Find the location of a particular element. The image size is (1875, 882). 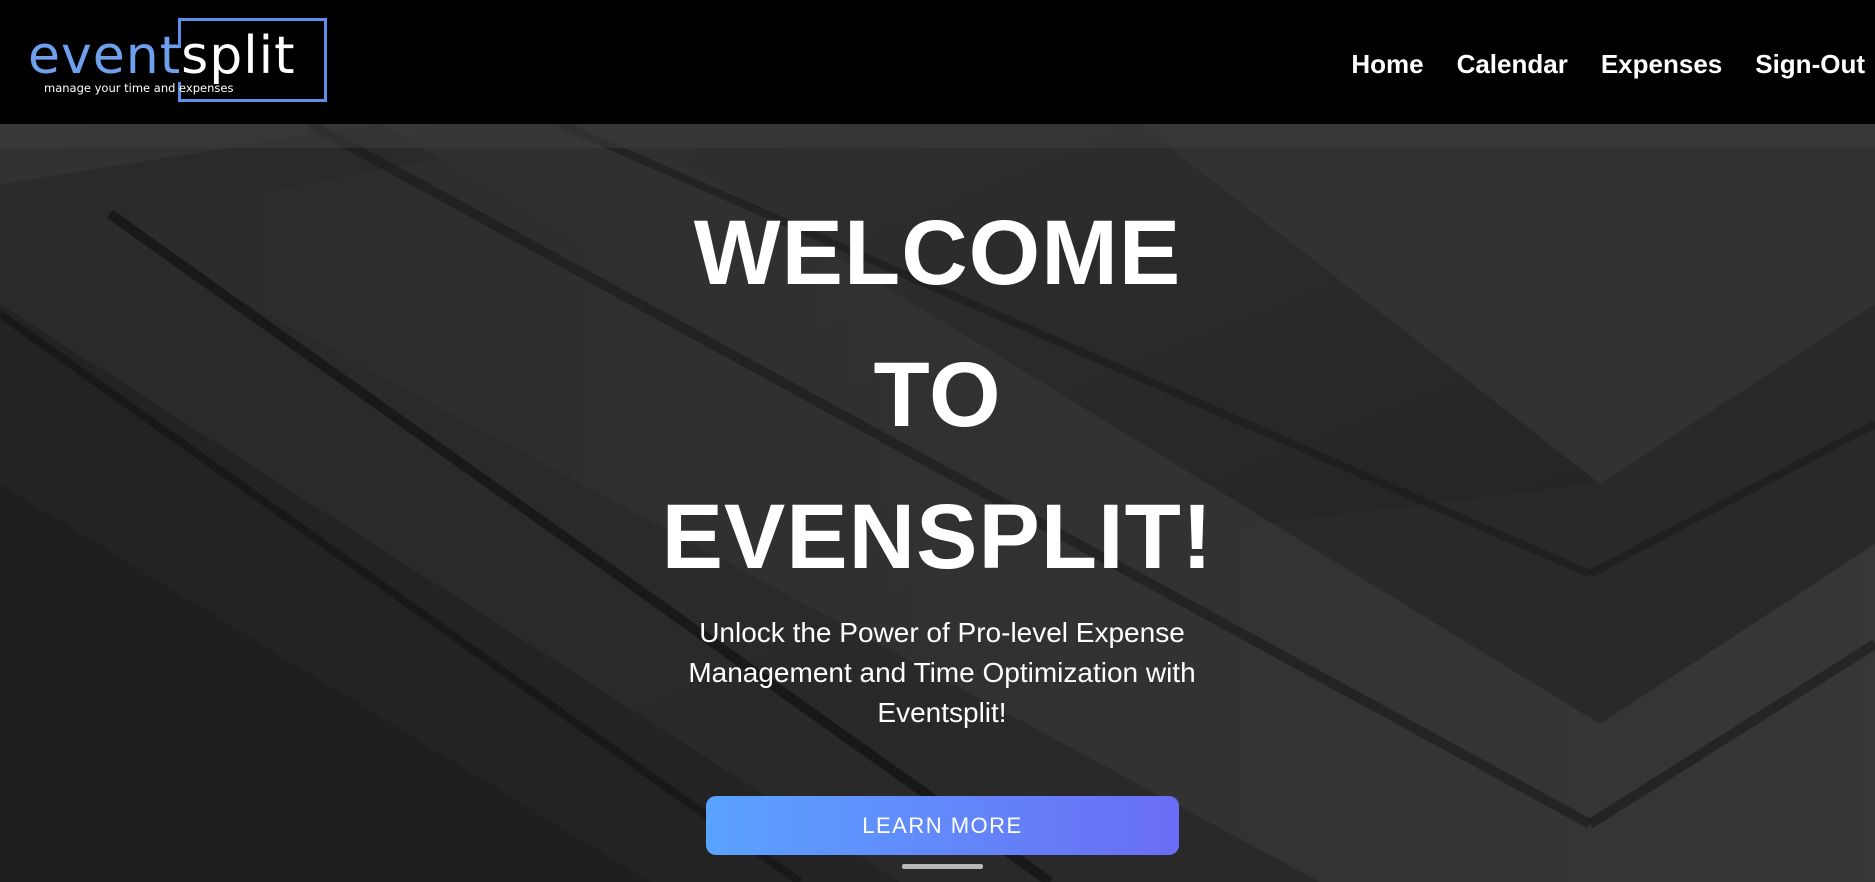

headline-line-2: TO is located at coordinates (937, 395).